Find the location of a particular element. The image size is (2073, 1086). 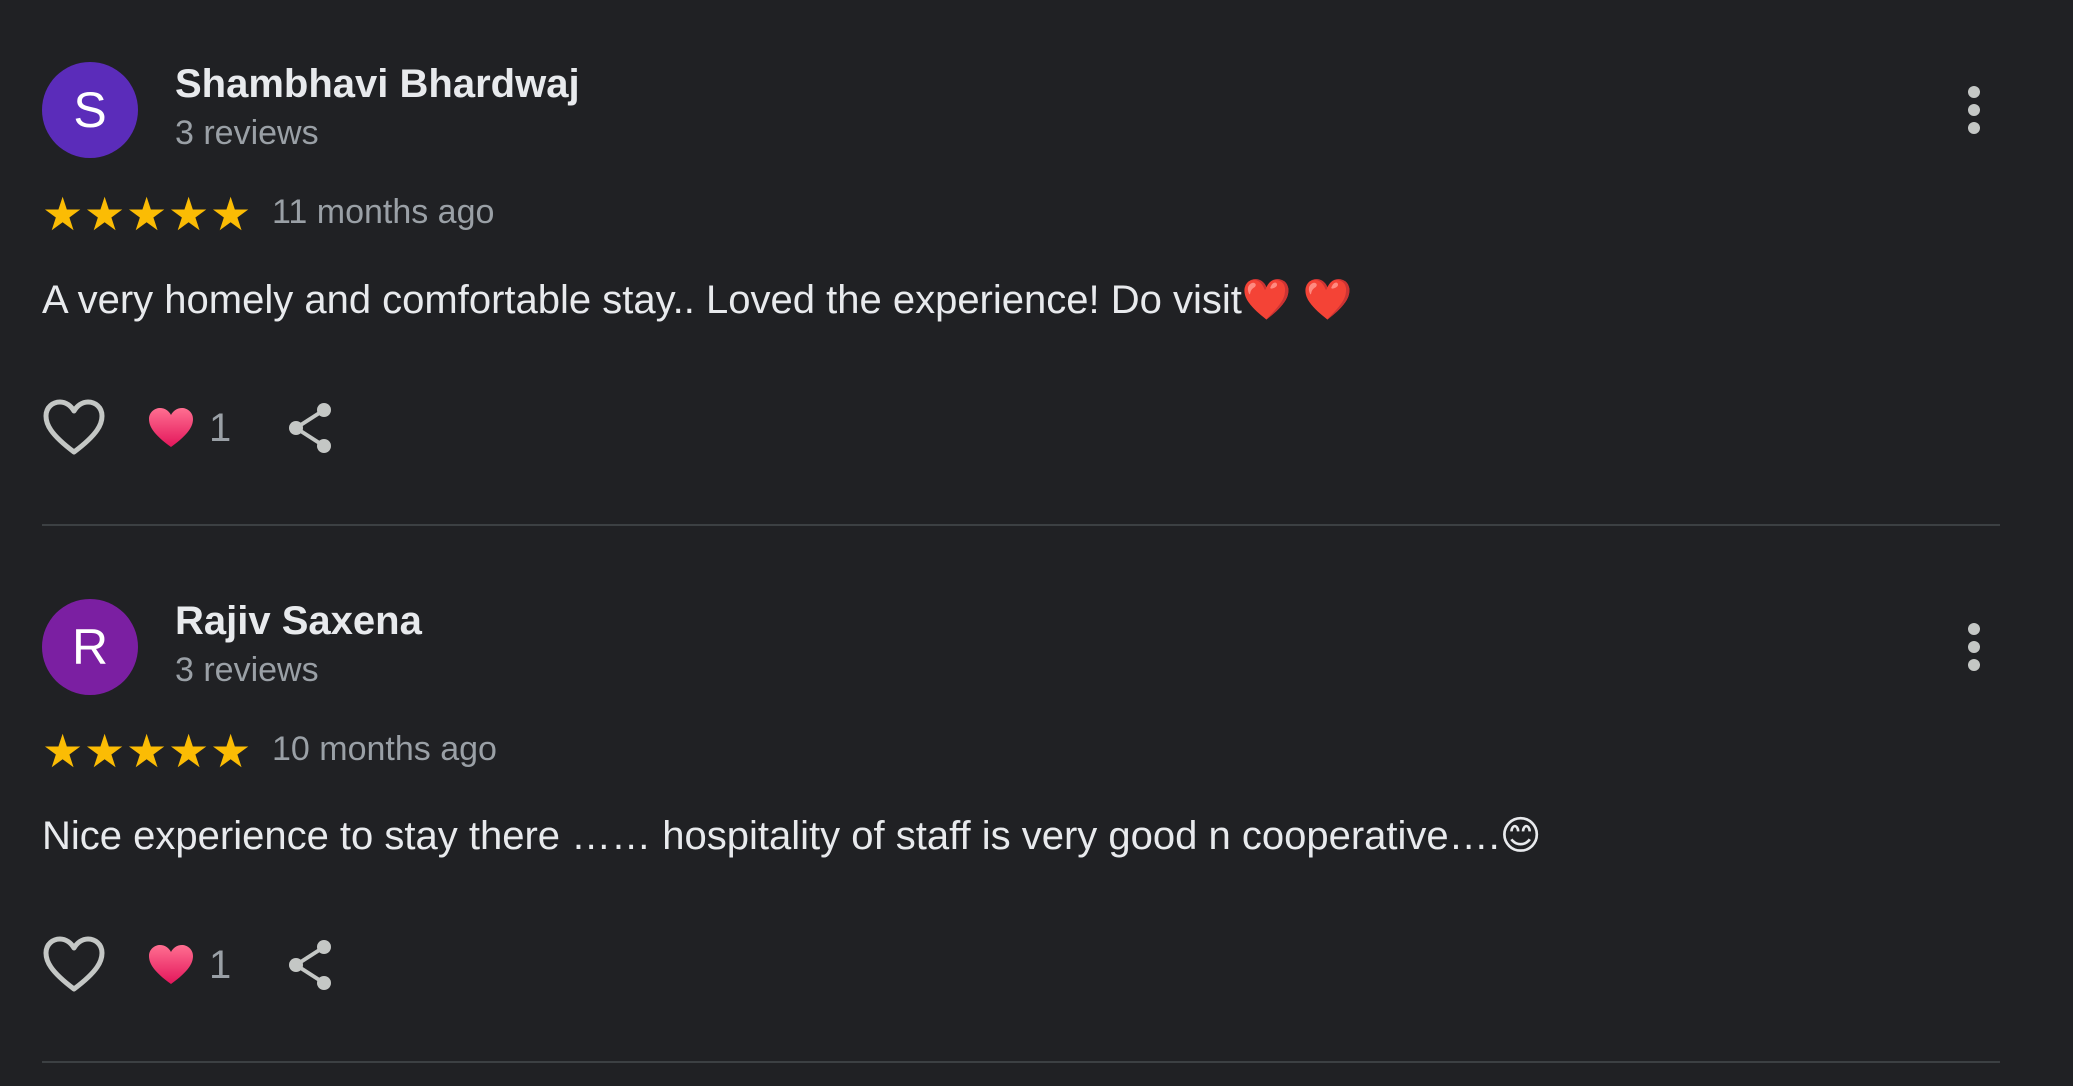

review-time: 10 months ago is located at coordinates (384, 749).